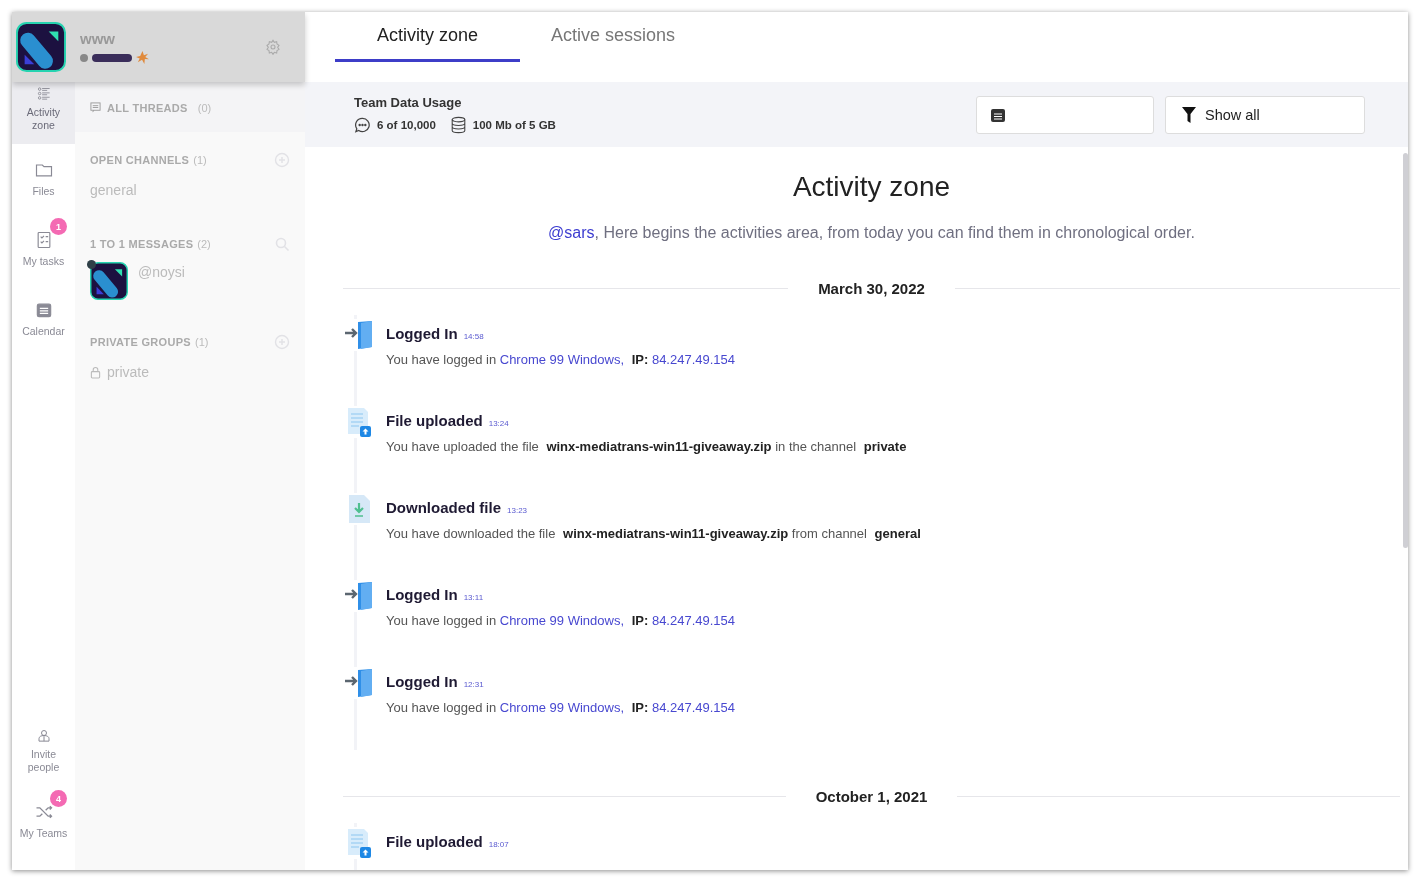 This screenshot has width=1420, height=882. What do you see at coordinates (406, 125) in the screenshot?
I see `message-usage: 6 of 10,000` at bounding box center [406, 125].